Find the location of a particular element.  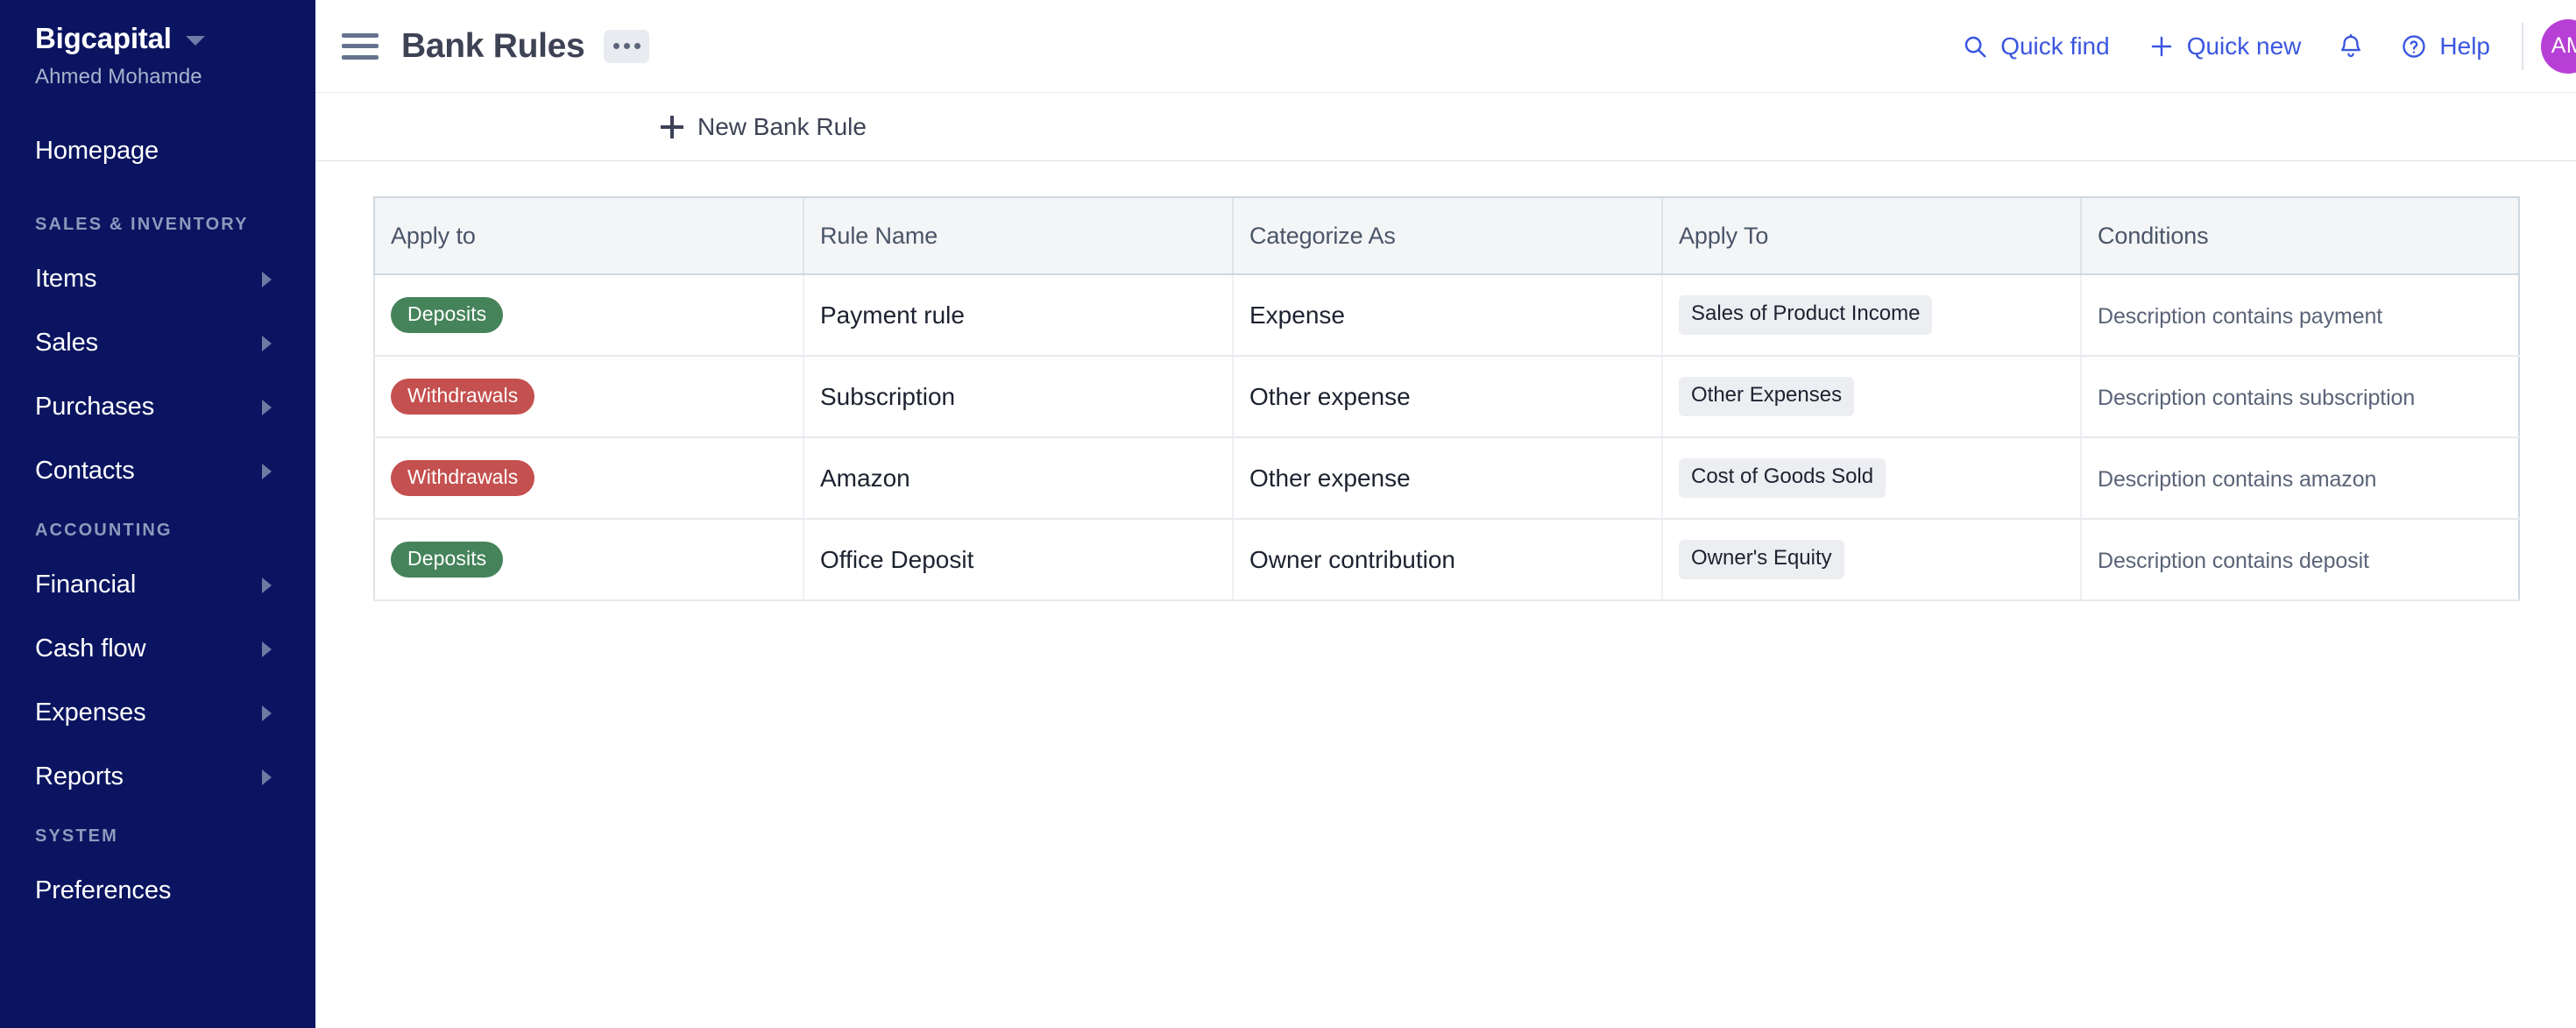

cell-account: Cost of Goods Sold is located at coordinates (1871, 478).